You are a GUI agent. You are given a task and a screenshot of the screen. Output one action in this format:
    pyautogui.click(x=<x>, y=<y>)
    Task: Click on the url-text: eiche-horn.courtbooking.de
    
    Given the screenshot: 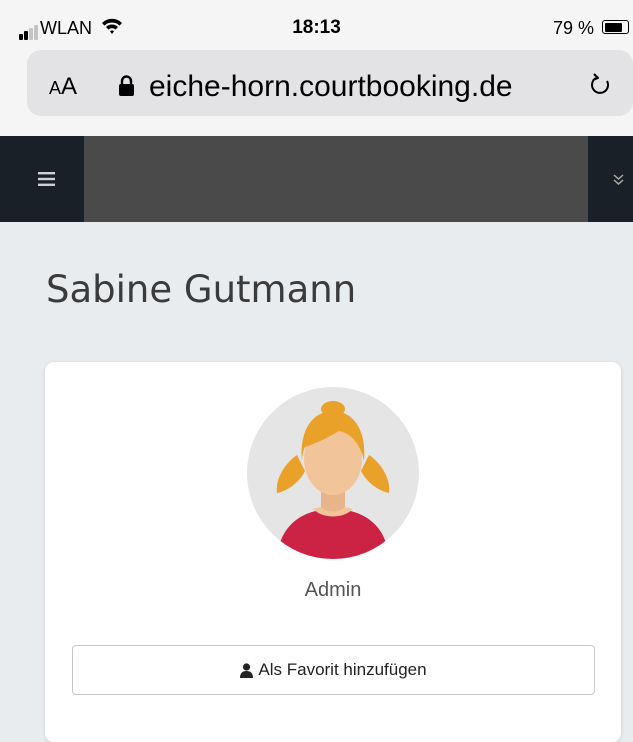 What is the action you would take?
    pyautogui.click(x=331, y=87)
    